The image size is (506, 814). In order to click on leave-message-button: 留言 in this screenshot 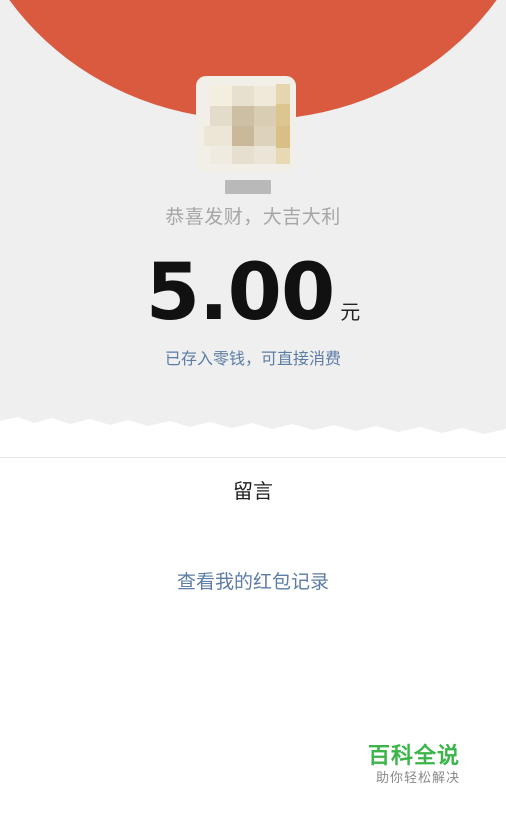, I will do `click(253, 489)`.